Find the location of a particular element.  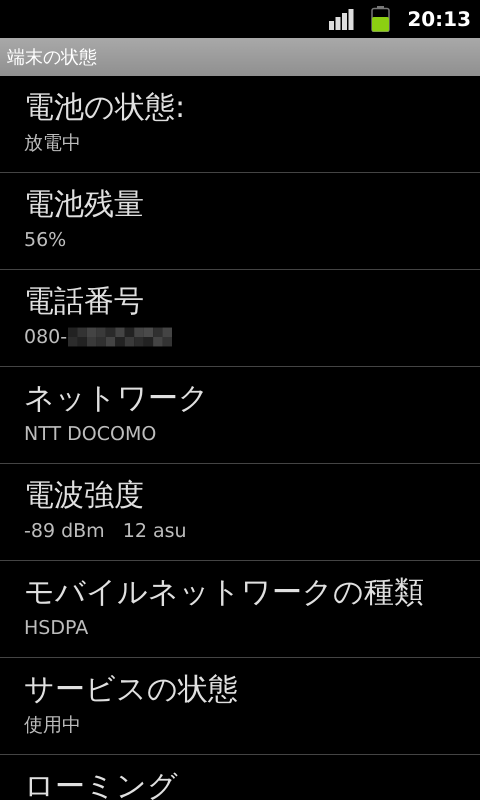

item-title: 電波強度 is located at coordinates (84, 496).